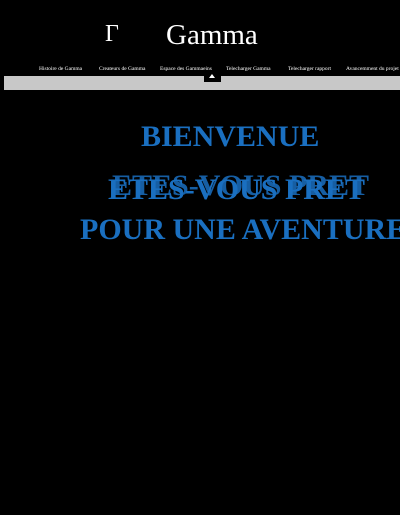 Image resolution: width=400 pixels, height=515 pixels. I want to click on hero-ready: ETES-VOUS PRET, so click(236, 189).